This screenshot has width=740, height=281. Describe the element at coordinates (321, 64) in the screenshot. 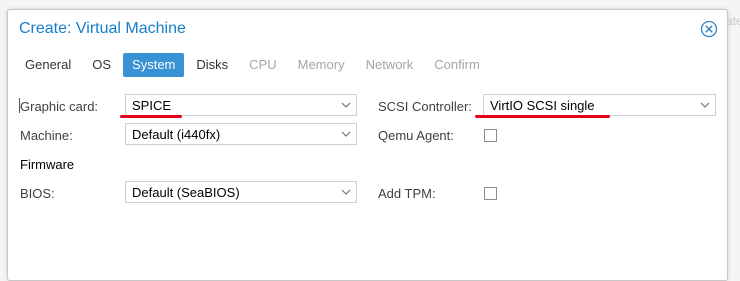

I see `tab-memory: Memory` at that location.